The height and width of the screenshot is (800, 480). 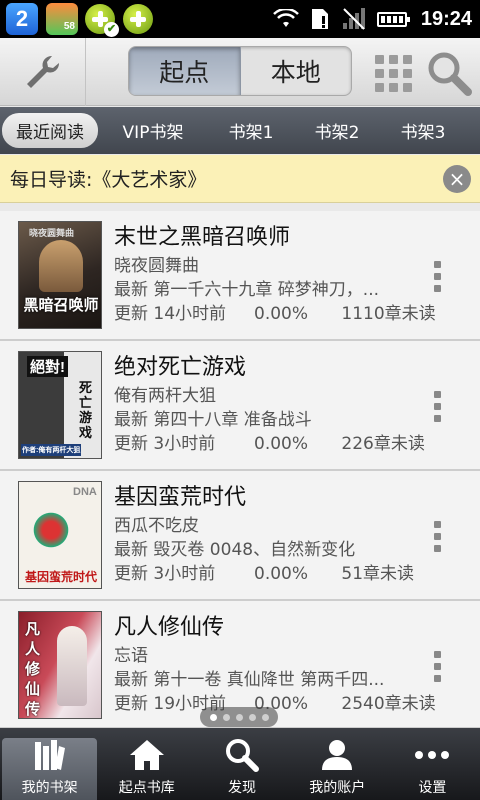 I want to click on nav-settings: 设置, so click(x=432, y=764).